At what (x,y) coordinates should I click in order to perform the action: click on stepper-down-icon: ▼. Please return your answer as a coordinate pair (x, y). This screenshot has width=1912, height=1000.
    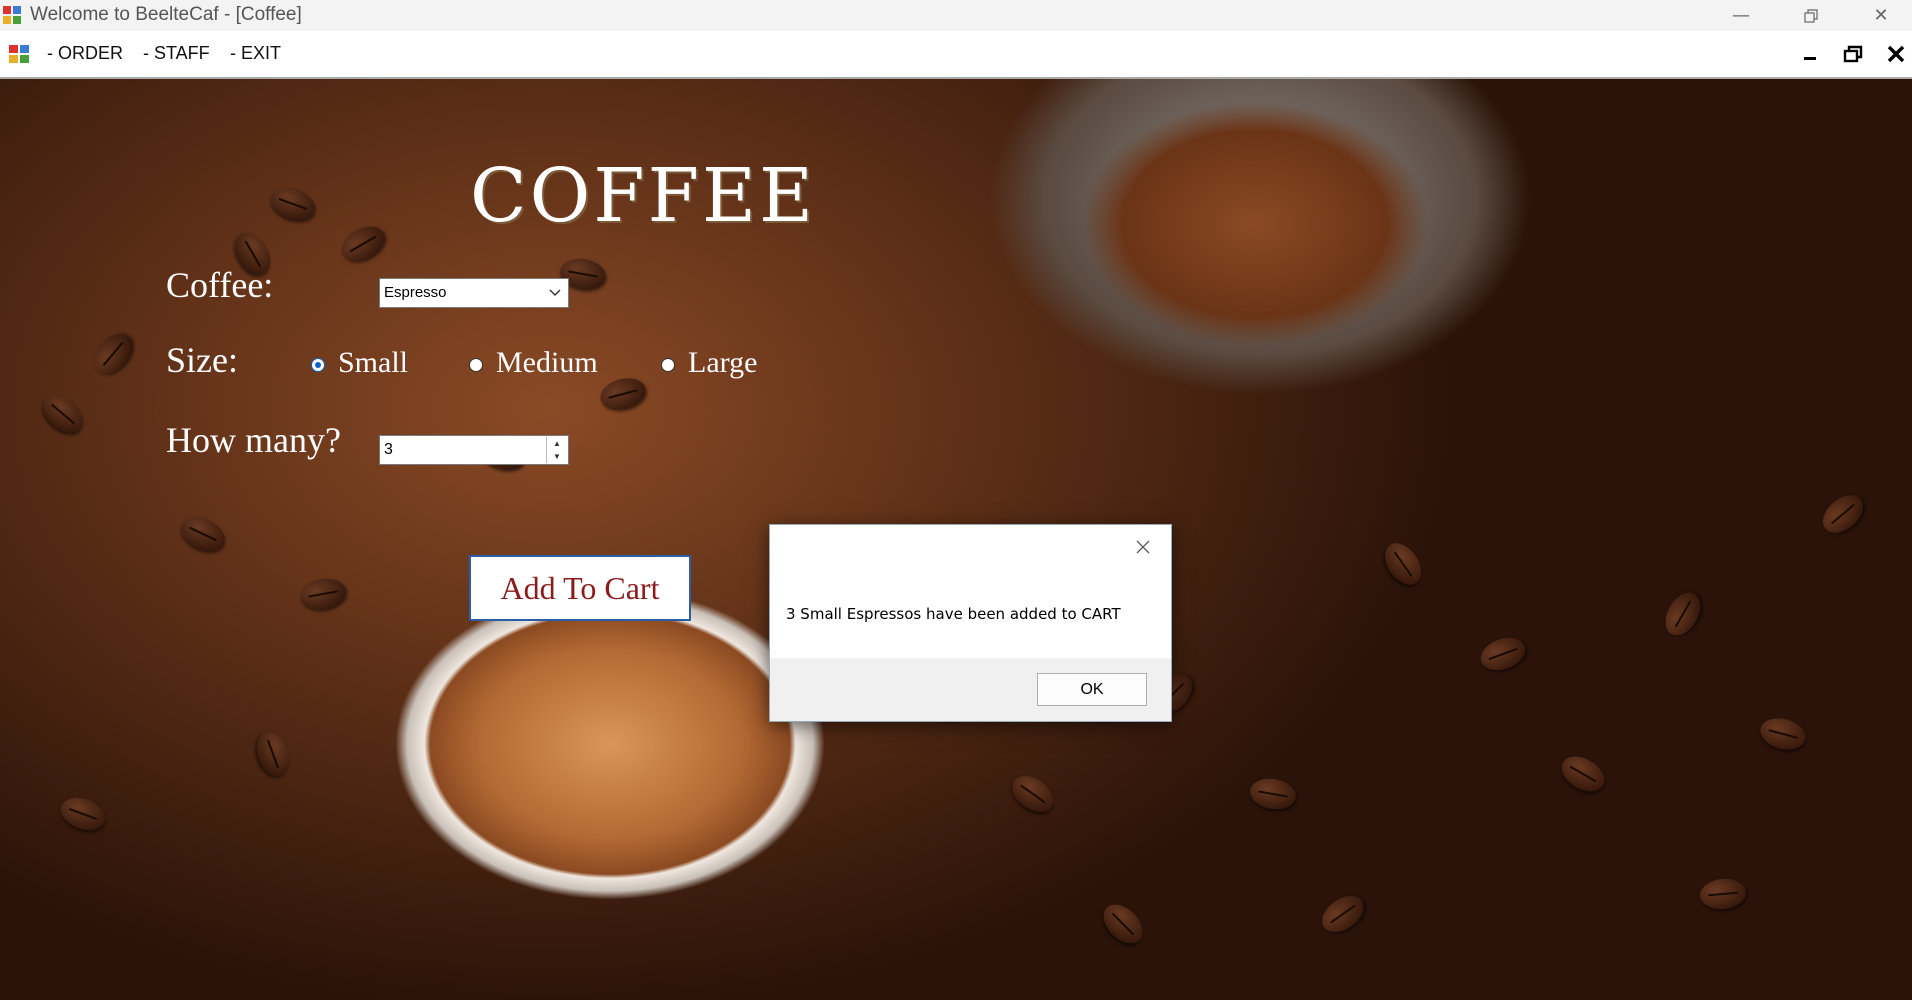
    Looking at the image, I should click on (557, 456).